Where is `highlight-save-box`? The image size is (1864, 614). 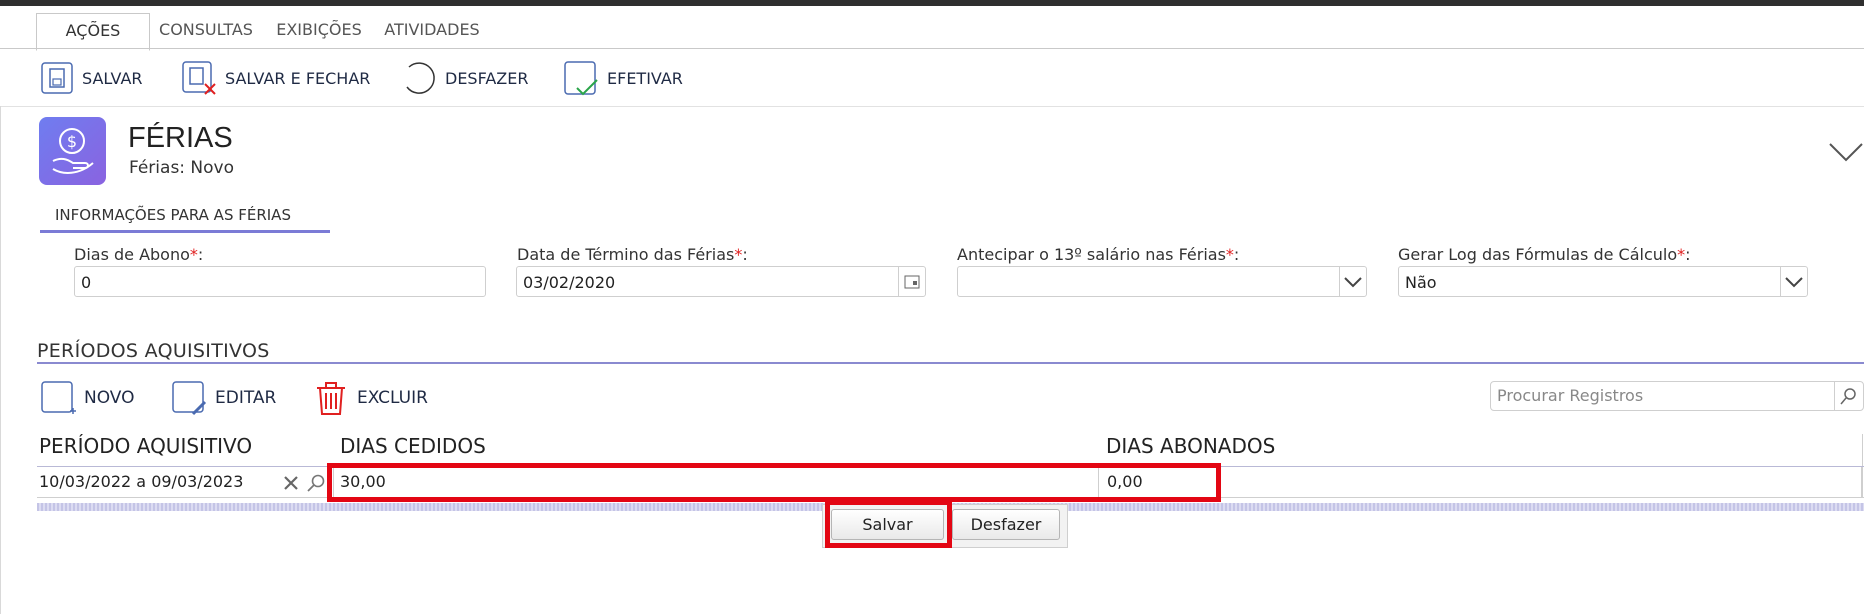 highlight-save-box is located at coordinates (888, 524).